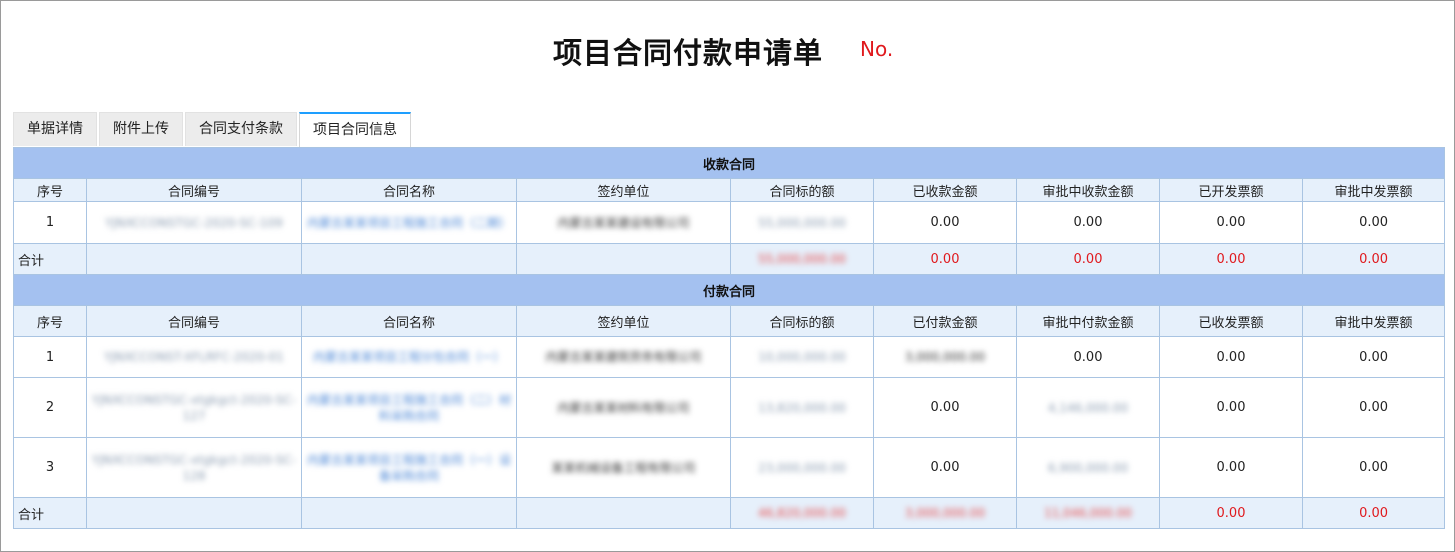  I want to click on col-header-received-pending: 审批中收款金额, so click(1088, 190).